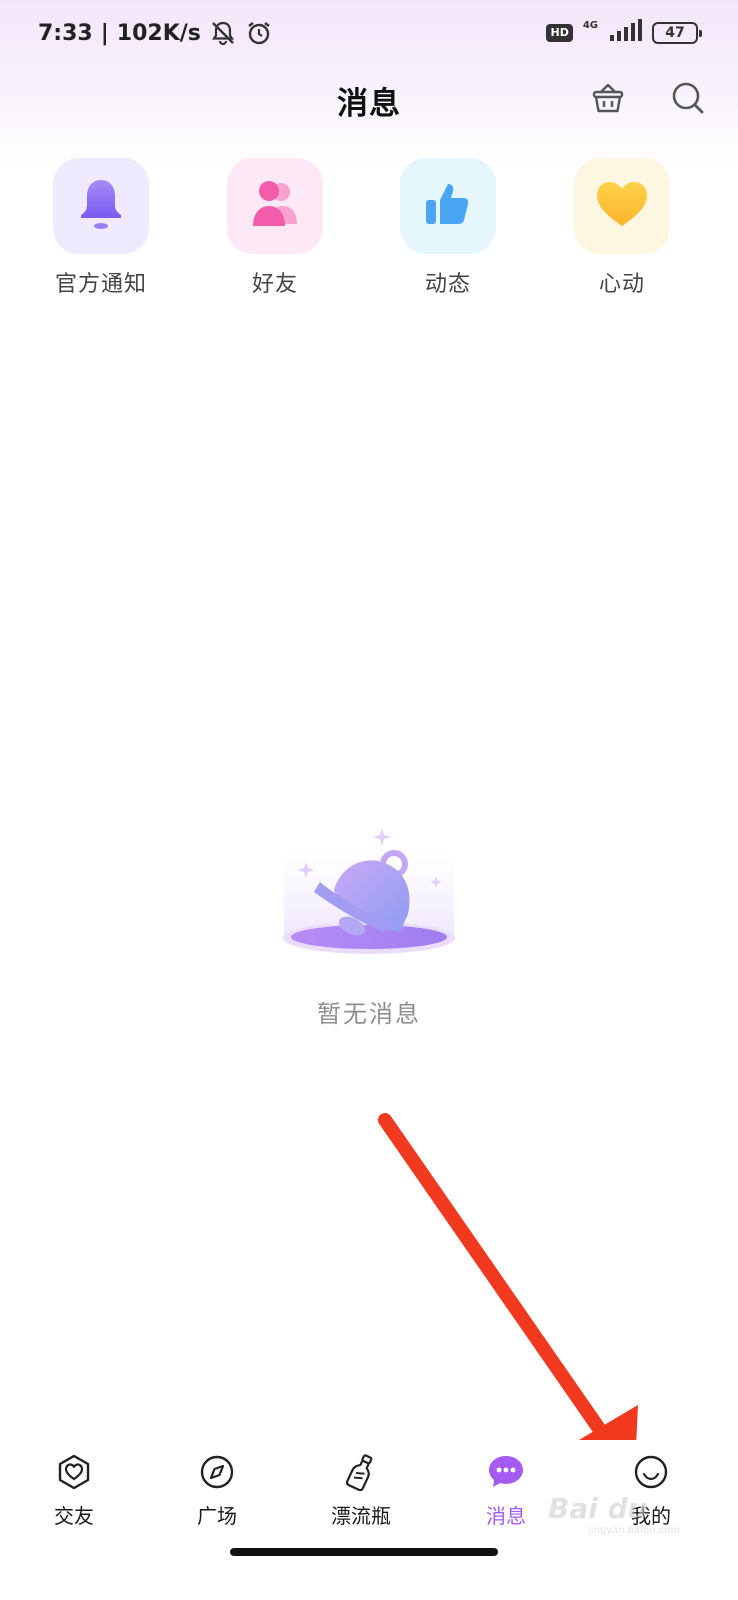 The height and width of the screenshot is (1600, 738). What do you see at coordinates (74, 1472) in the screenshot?
I see `heart-shield-icon` at bounding box center [74, 1472].